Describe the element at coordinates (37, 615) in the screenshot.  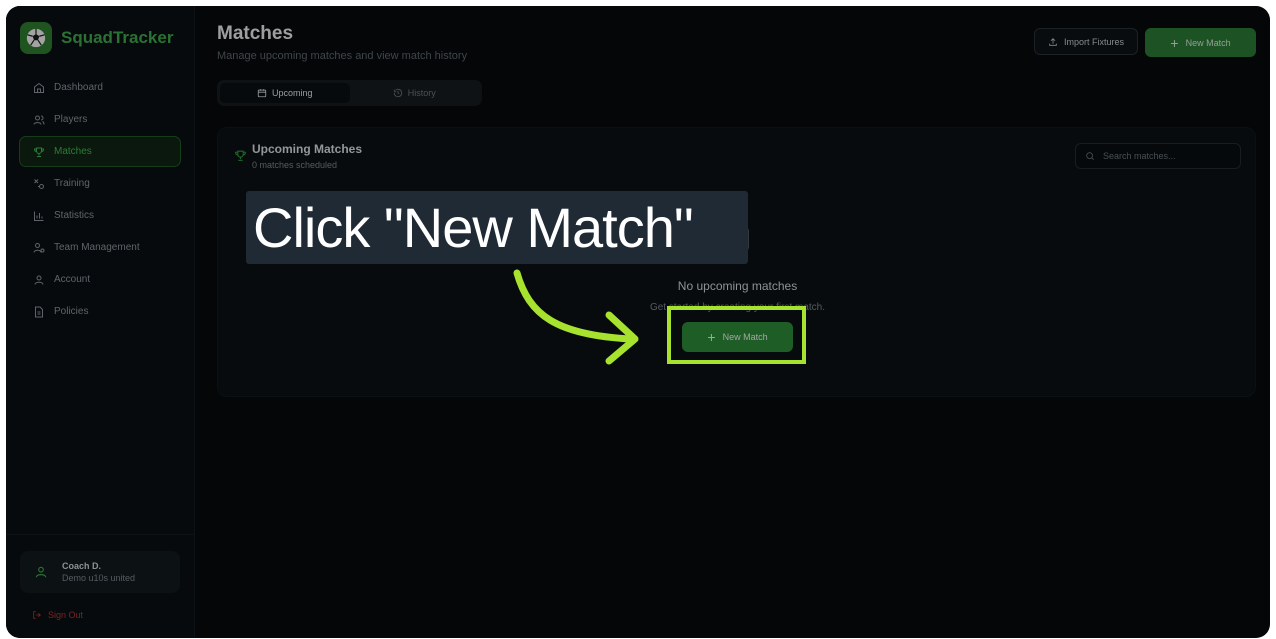
I see `logout-icon` at that location.